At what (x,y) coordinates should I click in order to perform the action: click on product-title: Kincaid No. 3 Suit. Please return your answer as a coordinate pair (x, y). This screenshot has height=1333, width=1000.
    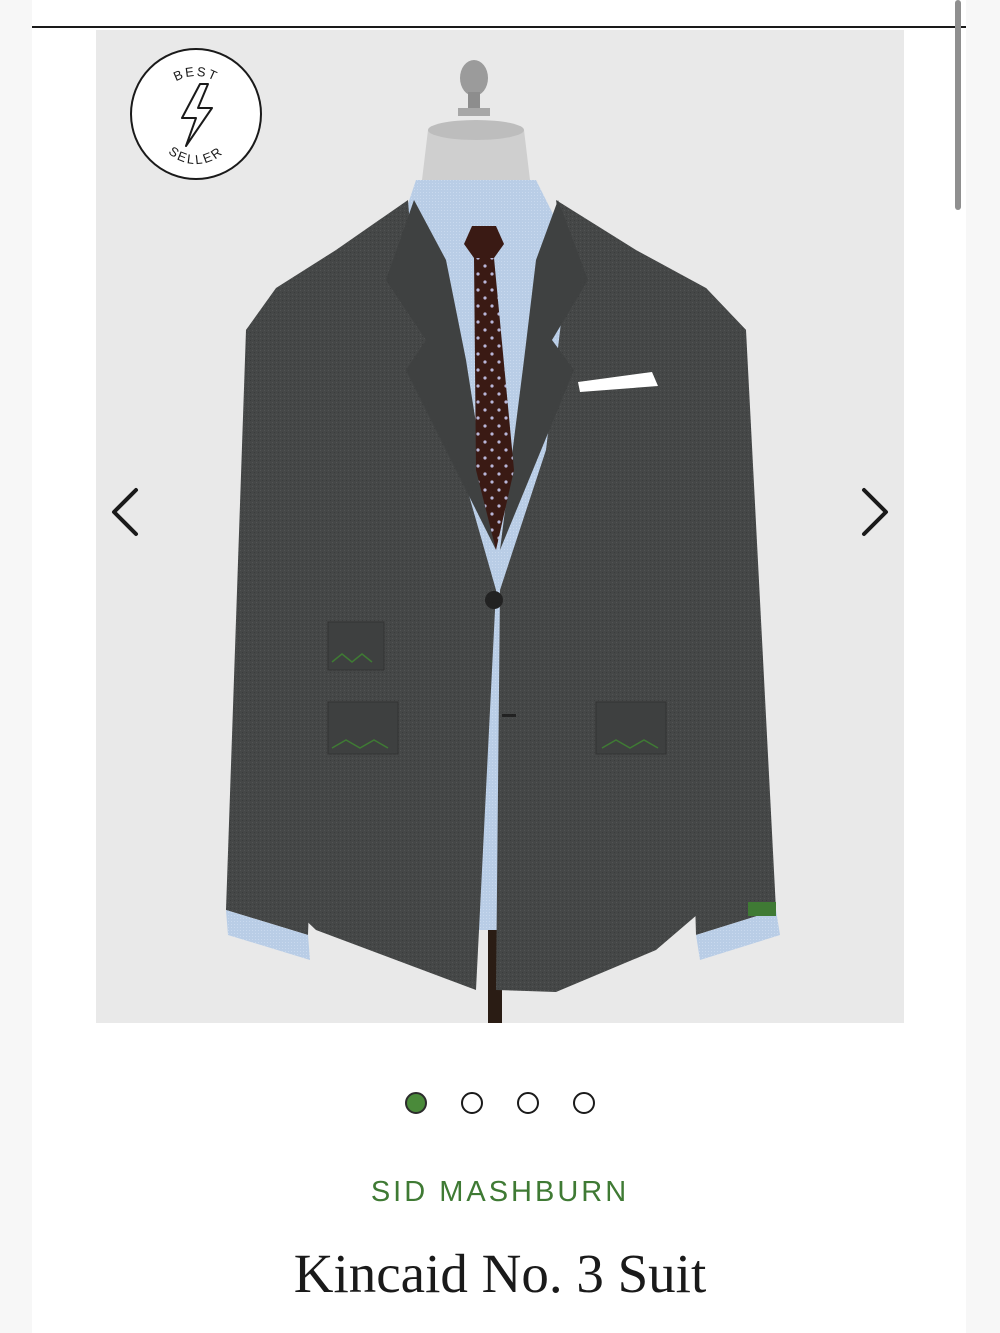
    Looking at the image, I should click on (500, 1273).